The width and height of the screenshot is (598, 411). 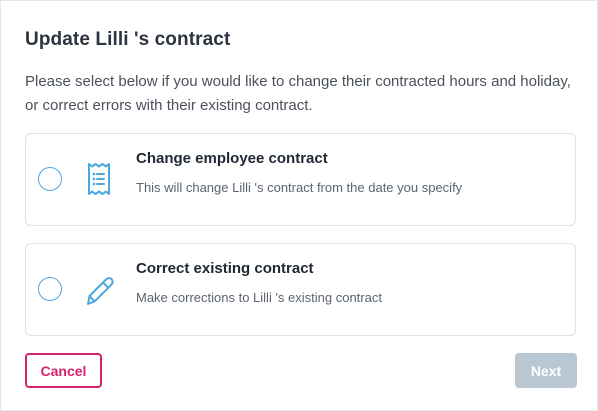 I want to click on dialog-title: Update Lilli 's contract, so click(x=128, y=39).